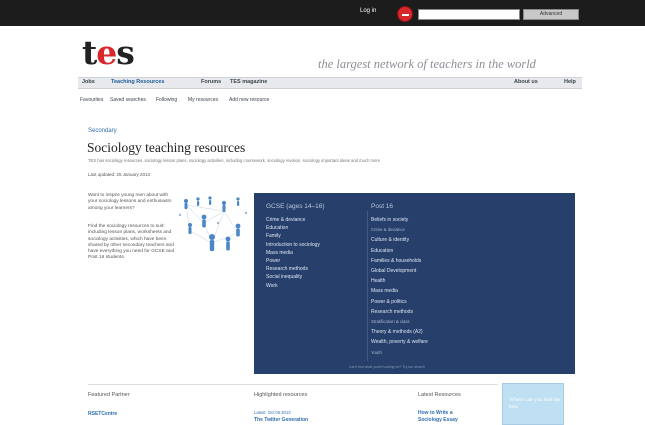  I want to click on post16-topic-link: Beliefs in society, so click(389, 220).